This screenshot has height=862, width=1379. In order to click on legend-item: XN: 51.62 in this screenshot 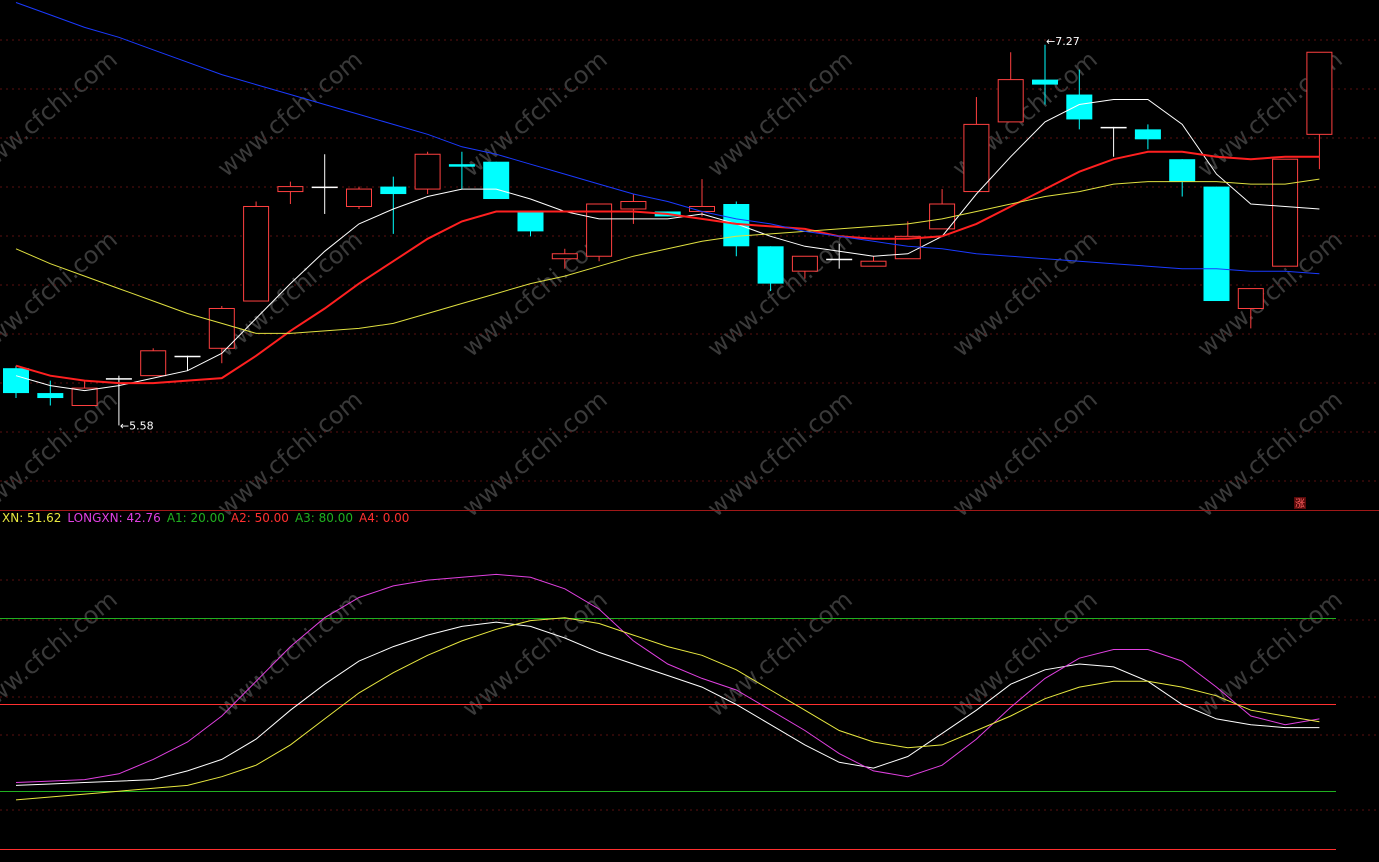, I will do `click(32, 518)`.